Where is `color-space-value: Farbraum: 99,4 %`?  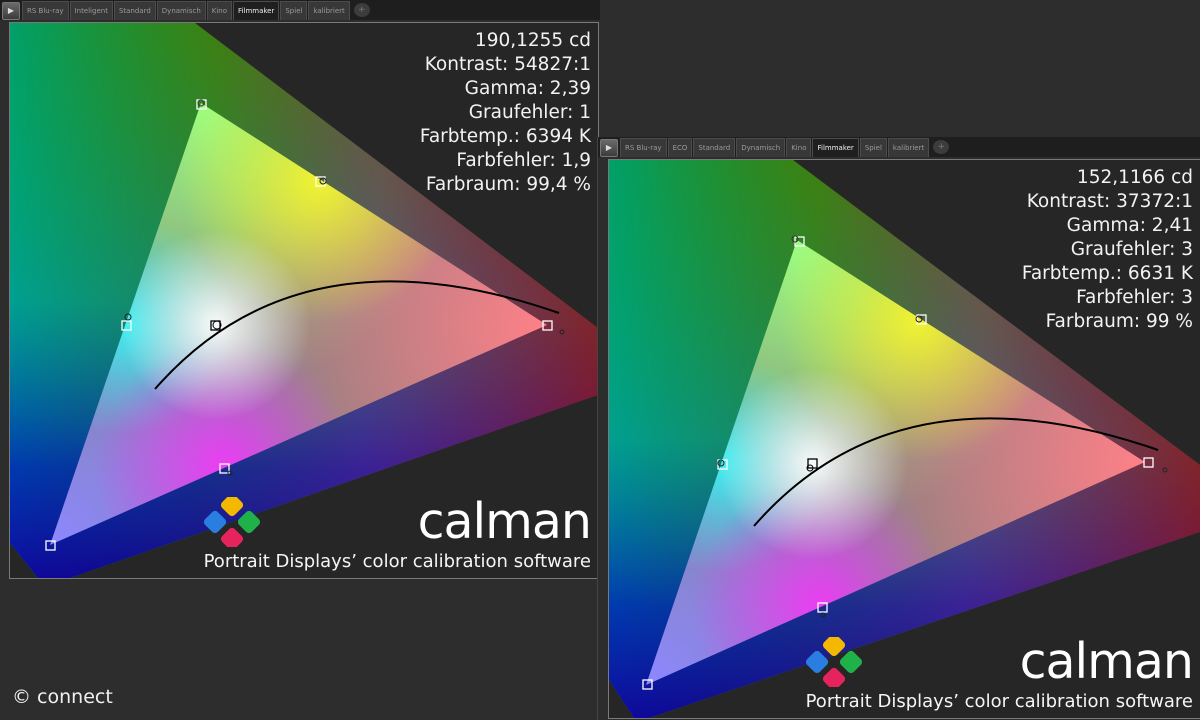 color-space-value: Farbraum: 99,4 % is located at coordinates (508, 184).